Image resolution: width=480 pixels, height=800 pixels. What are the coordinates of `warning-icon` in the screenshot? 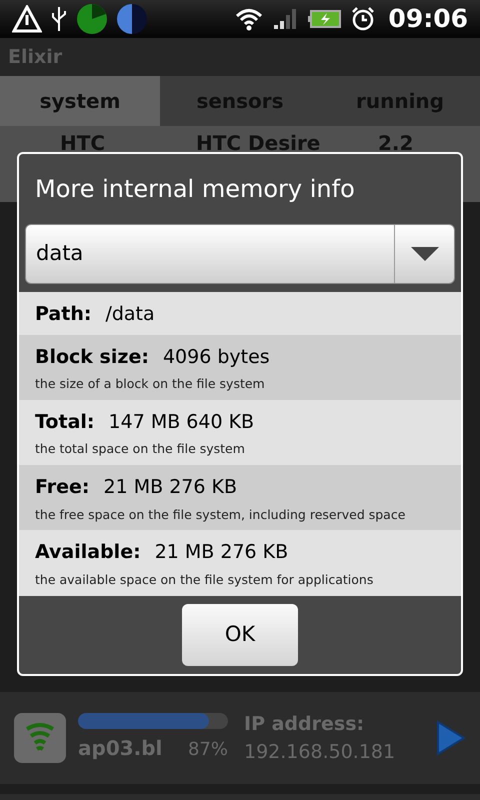 It's located at (27, 19).